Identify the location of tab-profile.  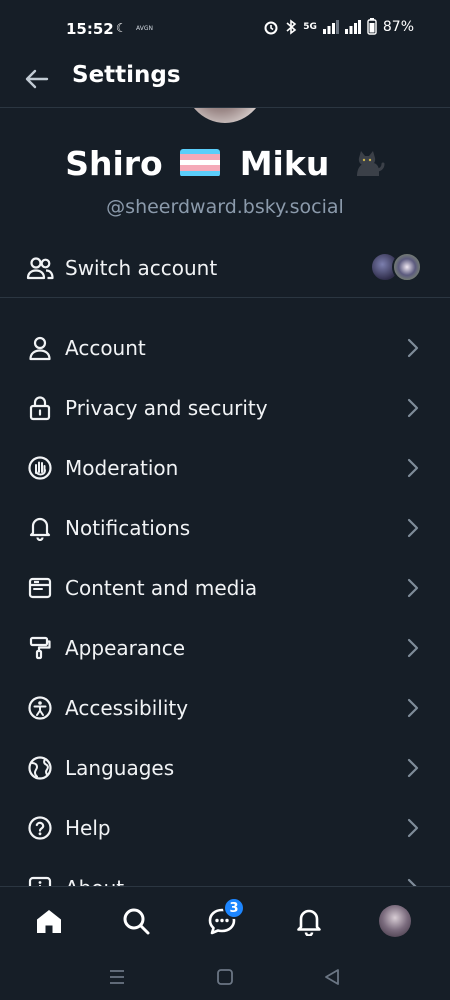
(395, 921).